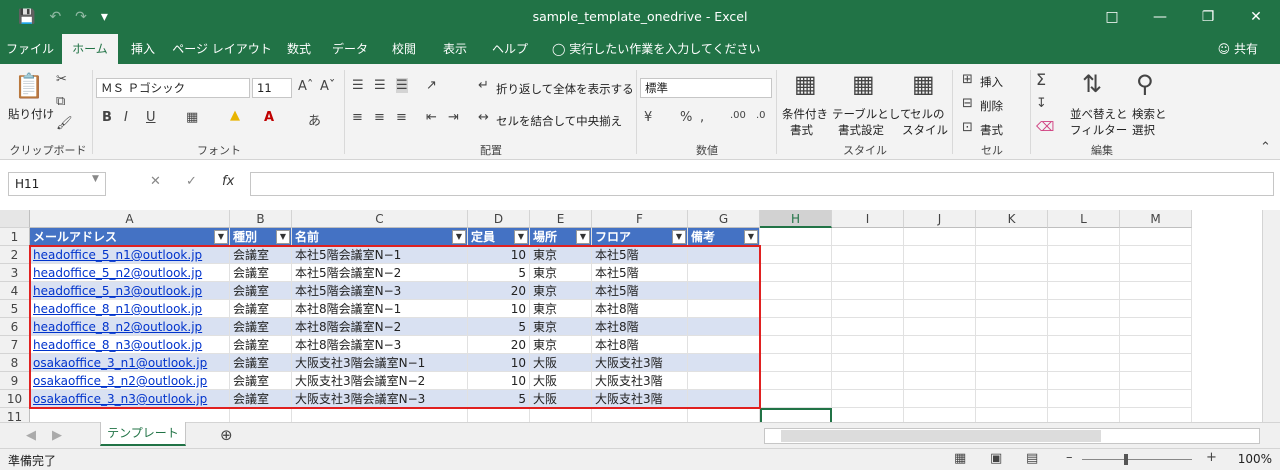 This screenshot has width=1280, height=470. What do you see at coordinates (379, 117) in the screenshot?
I see `align-center-icon: ≡` at bounding box center [379, 117].